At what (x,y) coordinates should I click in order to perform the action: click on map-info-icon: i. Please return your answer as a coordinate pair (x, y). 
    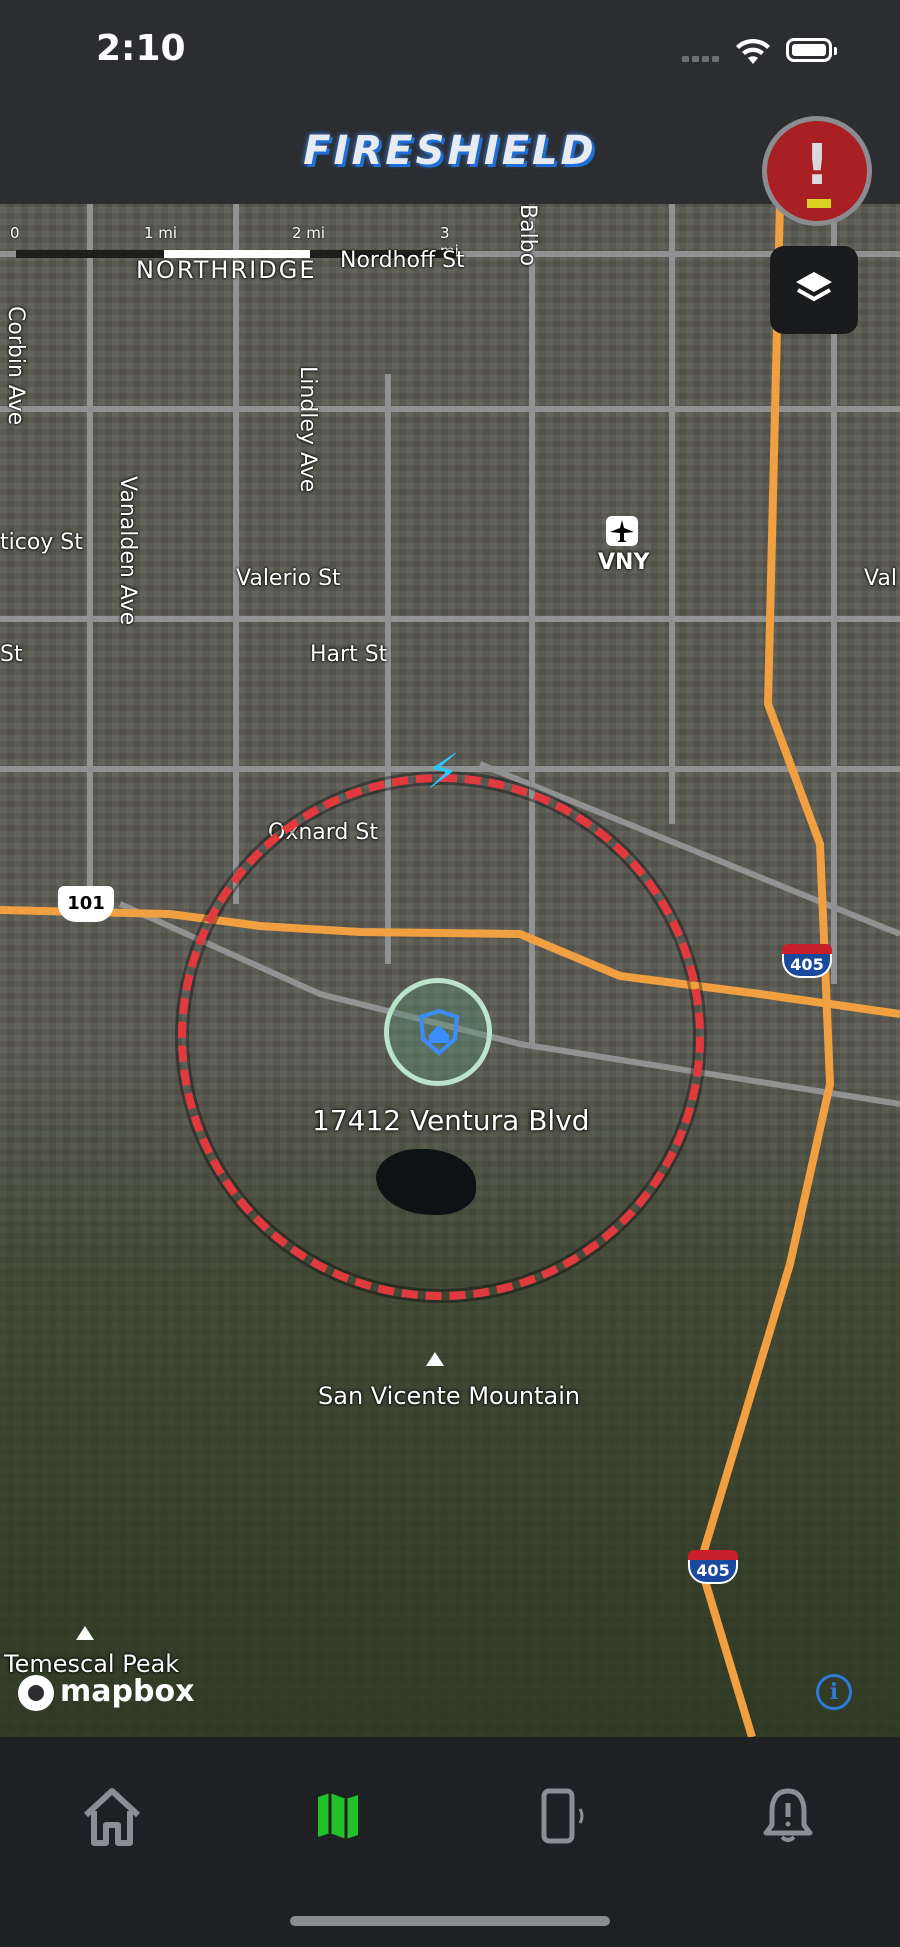
    Looking at the image, I should click on (834, 1692).